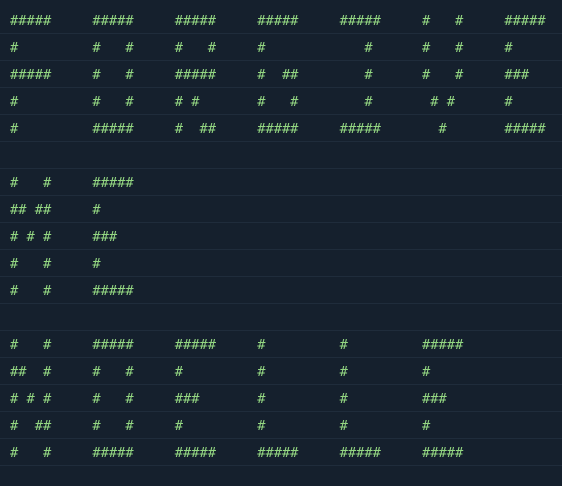 The height and width of the screenshot is (486, 562). What do you see at coordinates (64, 237) in the screenshot?
I see `ascii-row-text: # # # ###` at bounding box center [64, 237].